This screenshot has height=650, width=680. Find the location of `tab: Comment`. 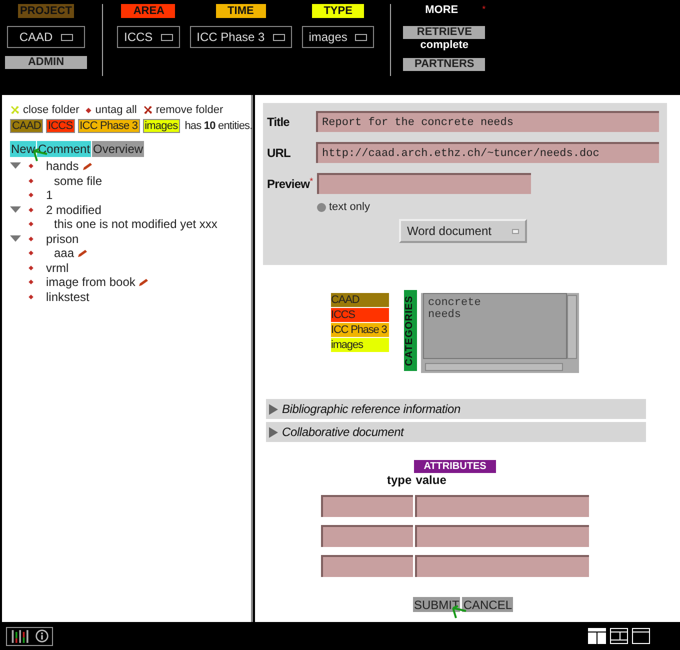

tab: Comment is located at coordinates (64, 149).